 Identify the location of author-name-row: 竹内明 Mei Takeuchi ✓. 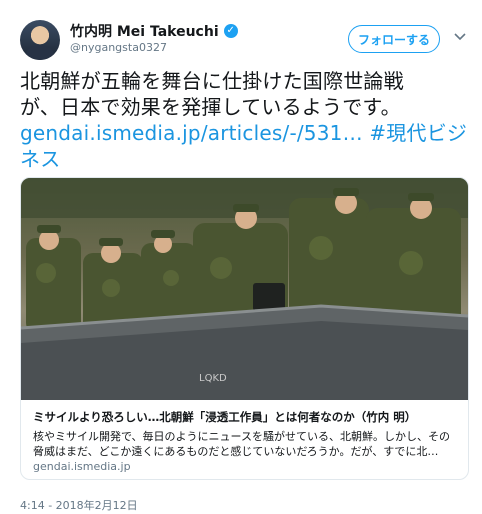
(154, 31).